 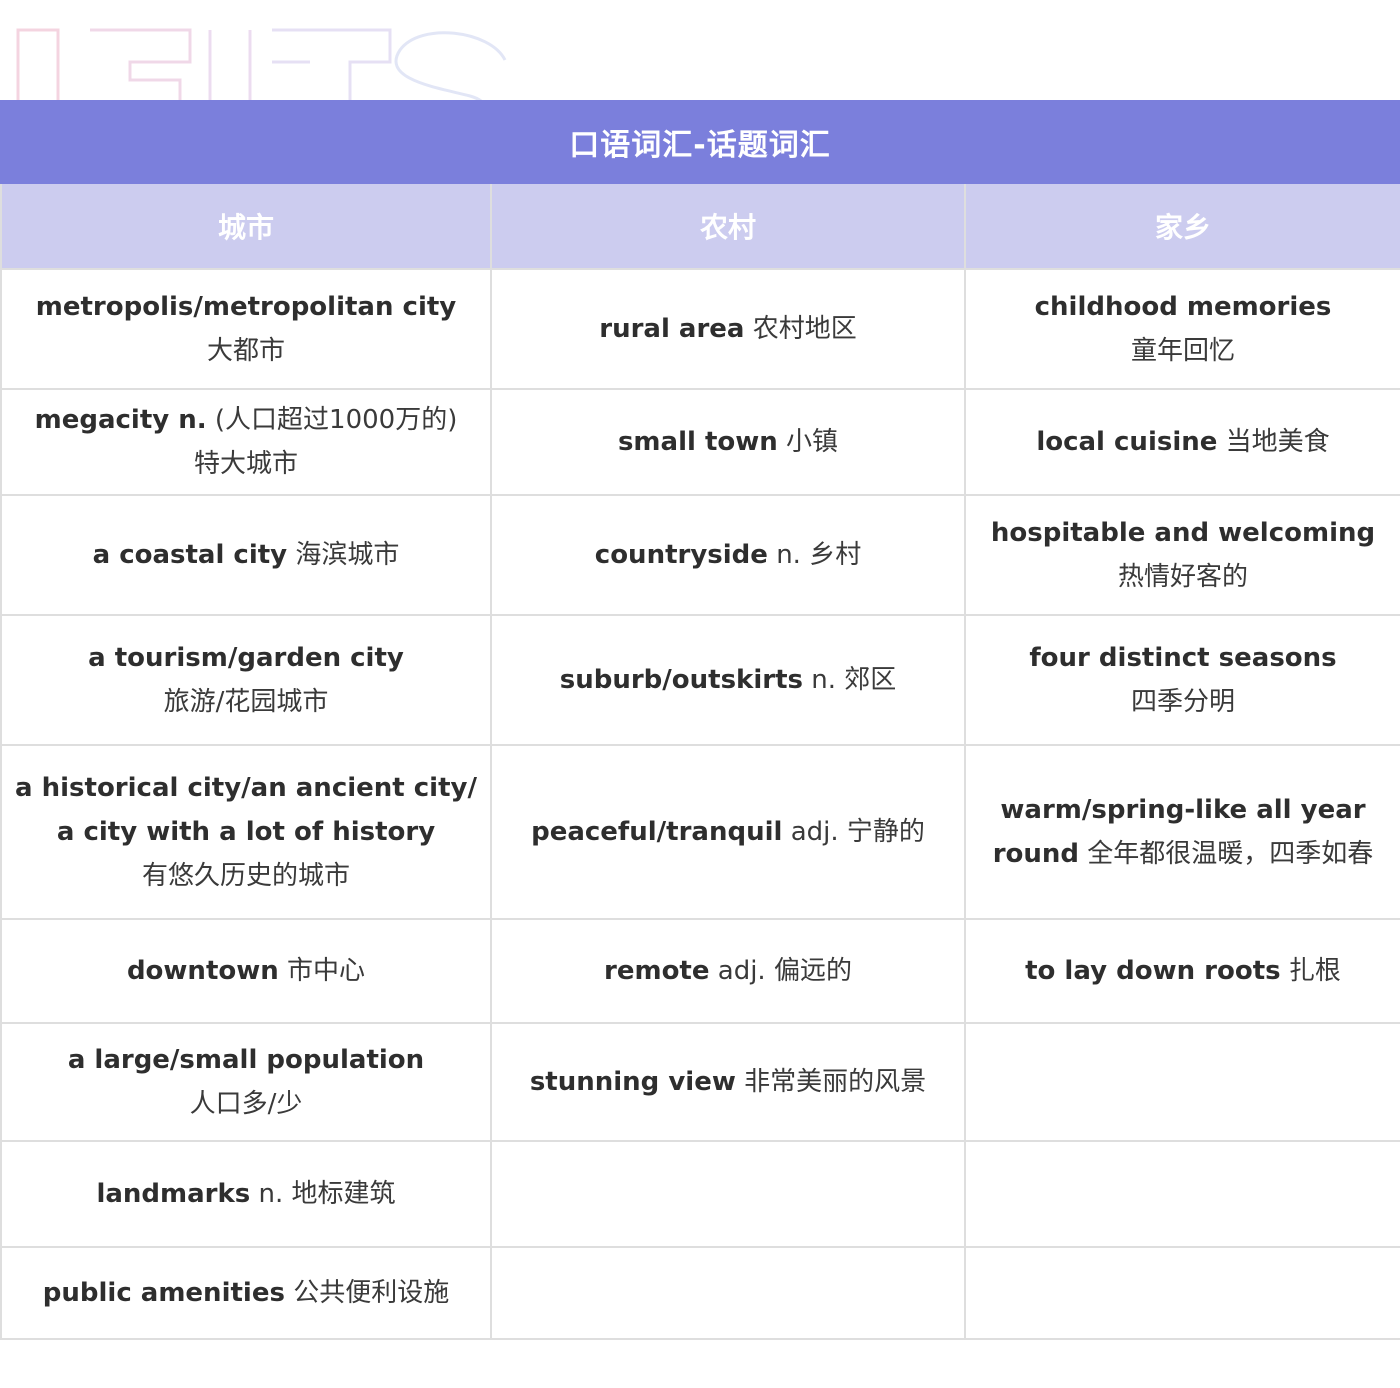 I want to click on term-english: a coastal city, so click(x=190, y=555).